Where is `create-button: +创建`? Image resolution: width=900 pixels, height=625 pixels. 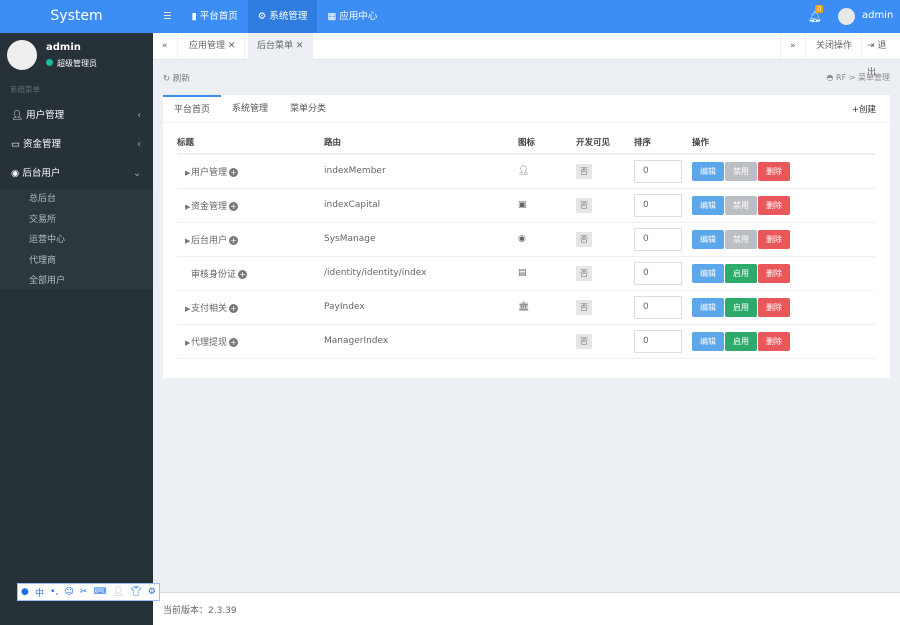
create-button: +创建 is located at coordinates (864, 109).